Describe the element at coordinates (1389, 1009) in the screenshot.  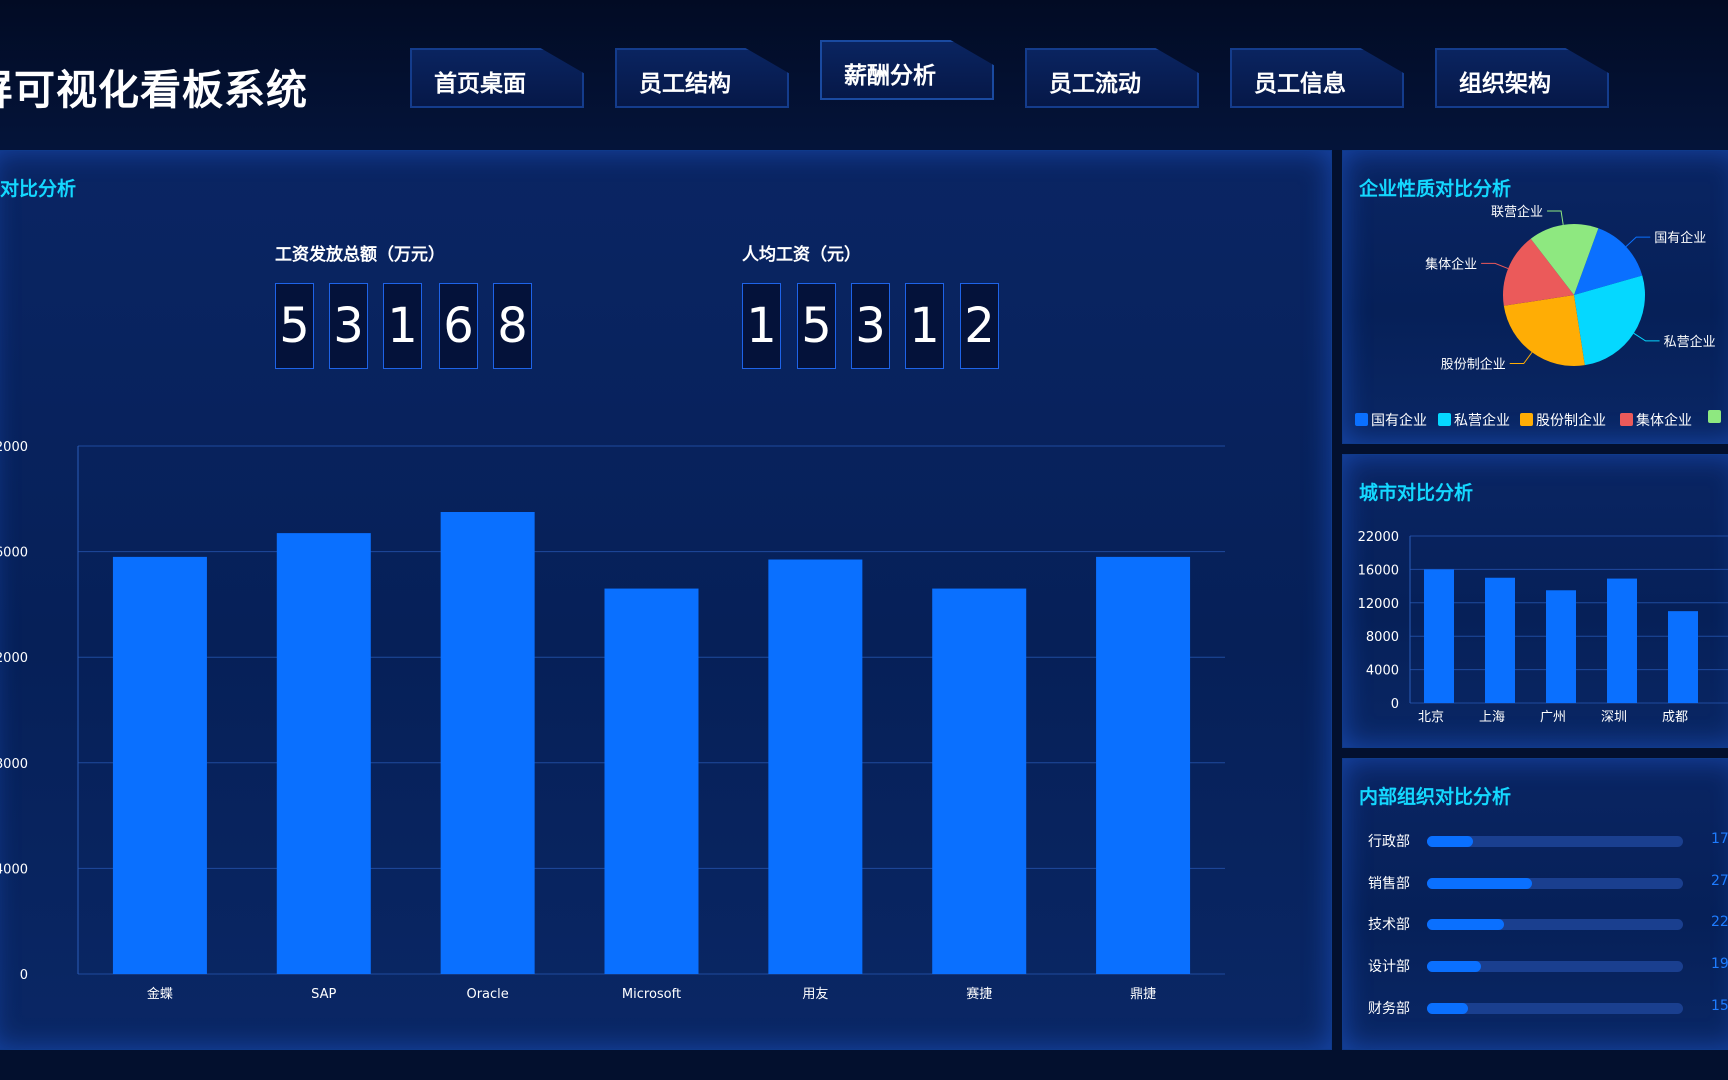
I see `department-name: 财务部` at that location.